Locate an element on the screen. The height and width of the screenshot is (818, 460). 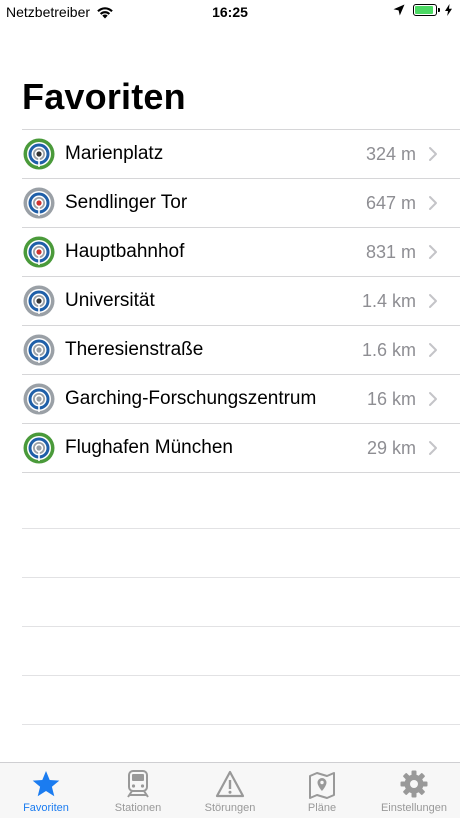
favorite-distance: 29 km is located at coordinates (391, 447).